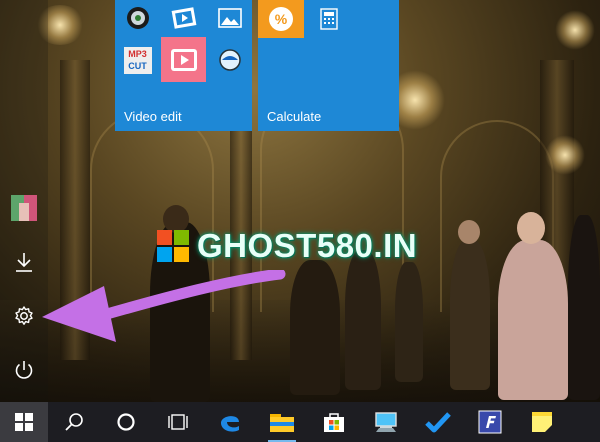 The width and height of the screenshot is (600, 442). I want to click on edge-icon, so click(230, 424).